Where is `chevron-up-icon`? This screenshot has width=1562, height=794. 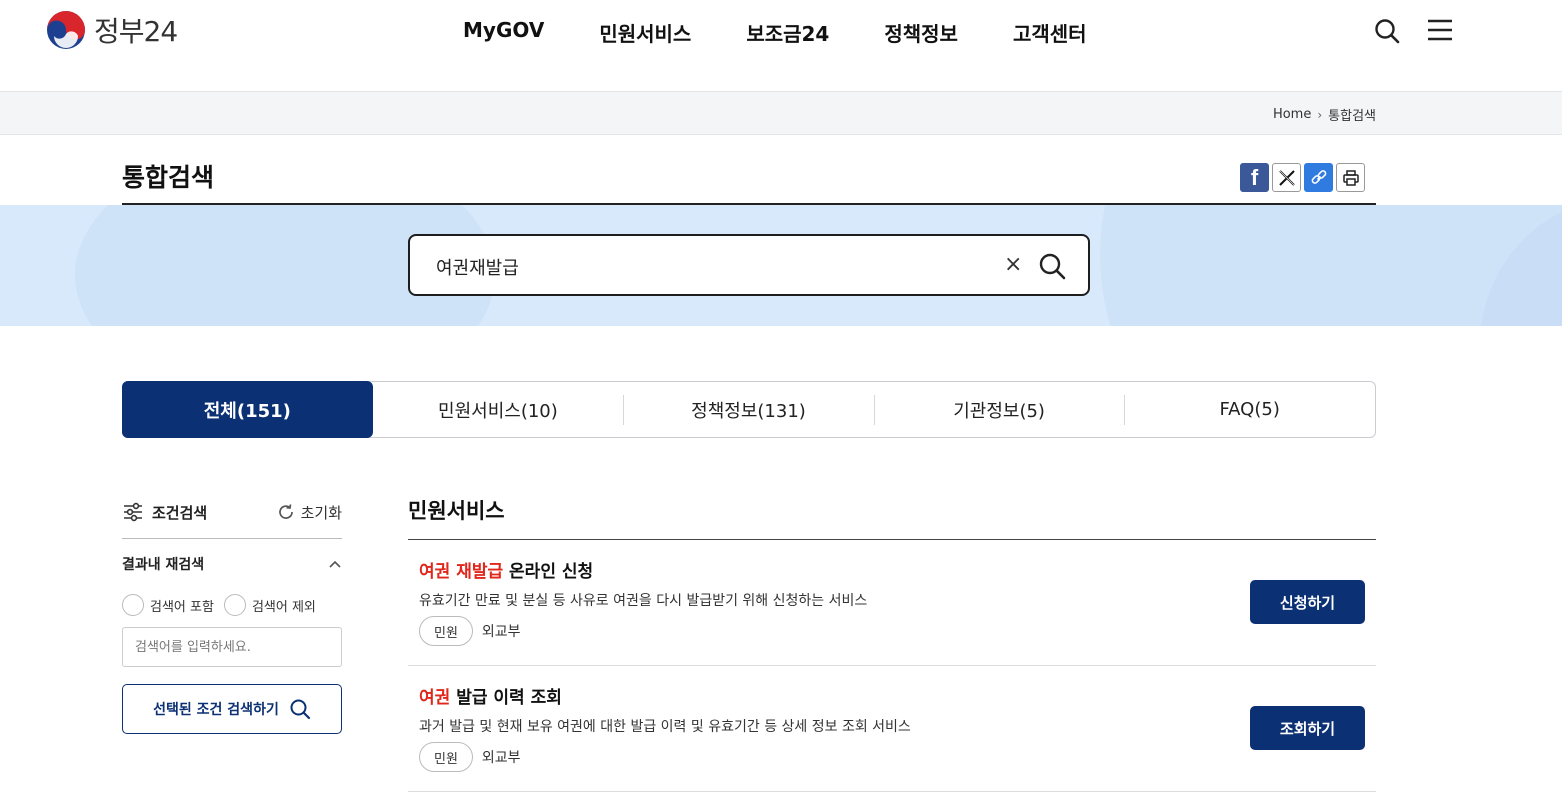
chevron-up-icon is located at coordinates (335, 564).